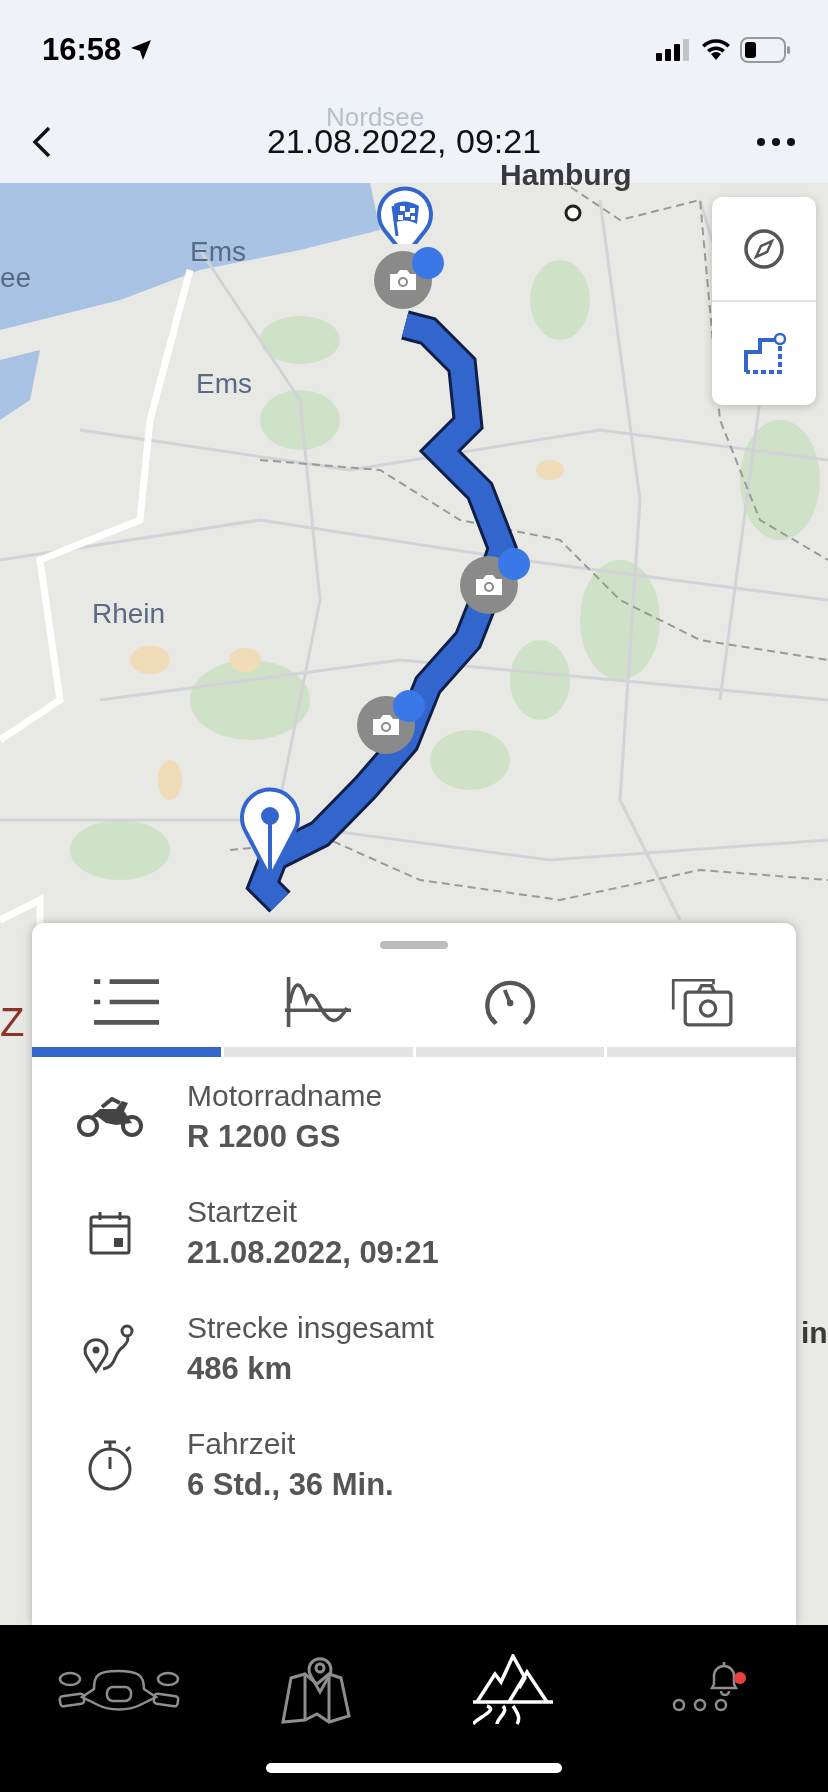 Image resolution: width=828 pixels, height=1792 pixels. I want to click on map-label: Hamburg, so click(566, 175).